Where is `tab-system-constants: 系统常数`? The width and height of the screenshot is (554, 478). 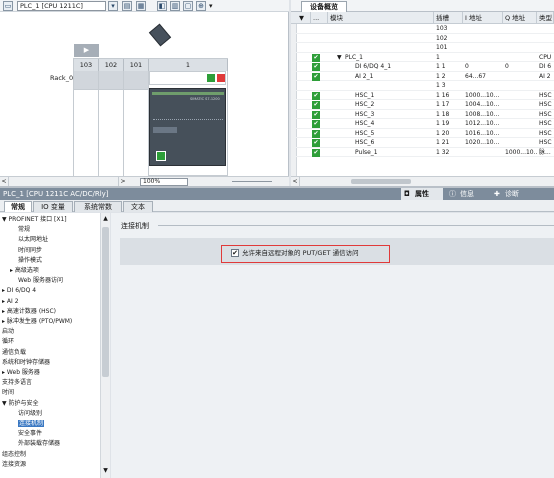
tab-system-constants: 系统常数 is located at coordinates (98, 206).